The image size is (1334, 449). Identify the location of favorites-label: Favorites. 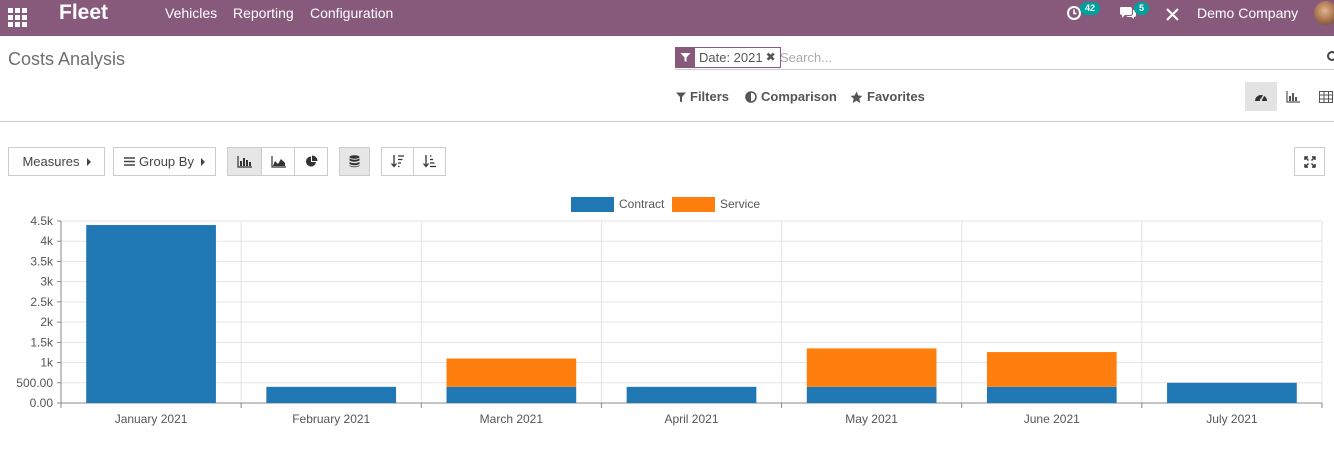
(896, 96).